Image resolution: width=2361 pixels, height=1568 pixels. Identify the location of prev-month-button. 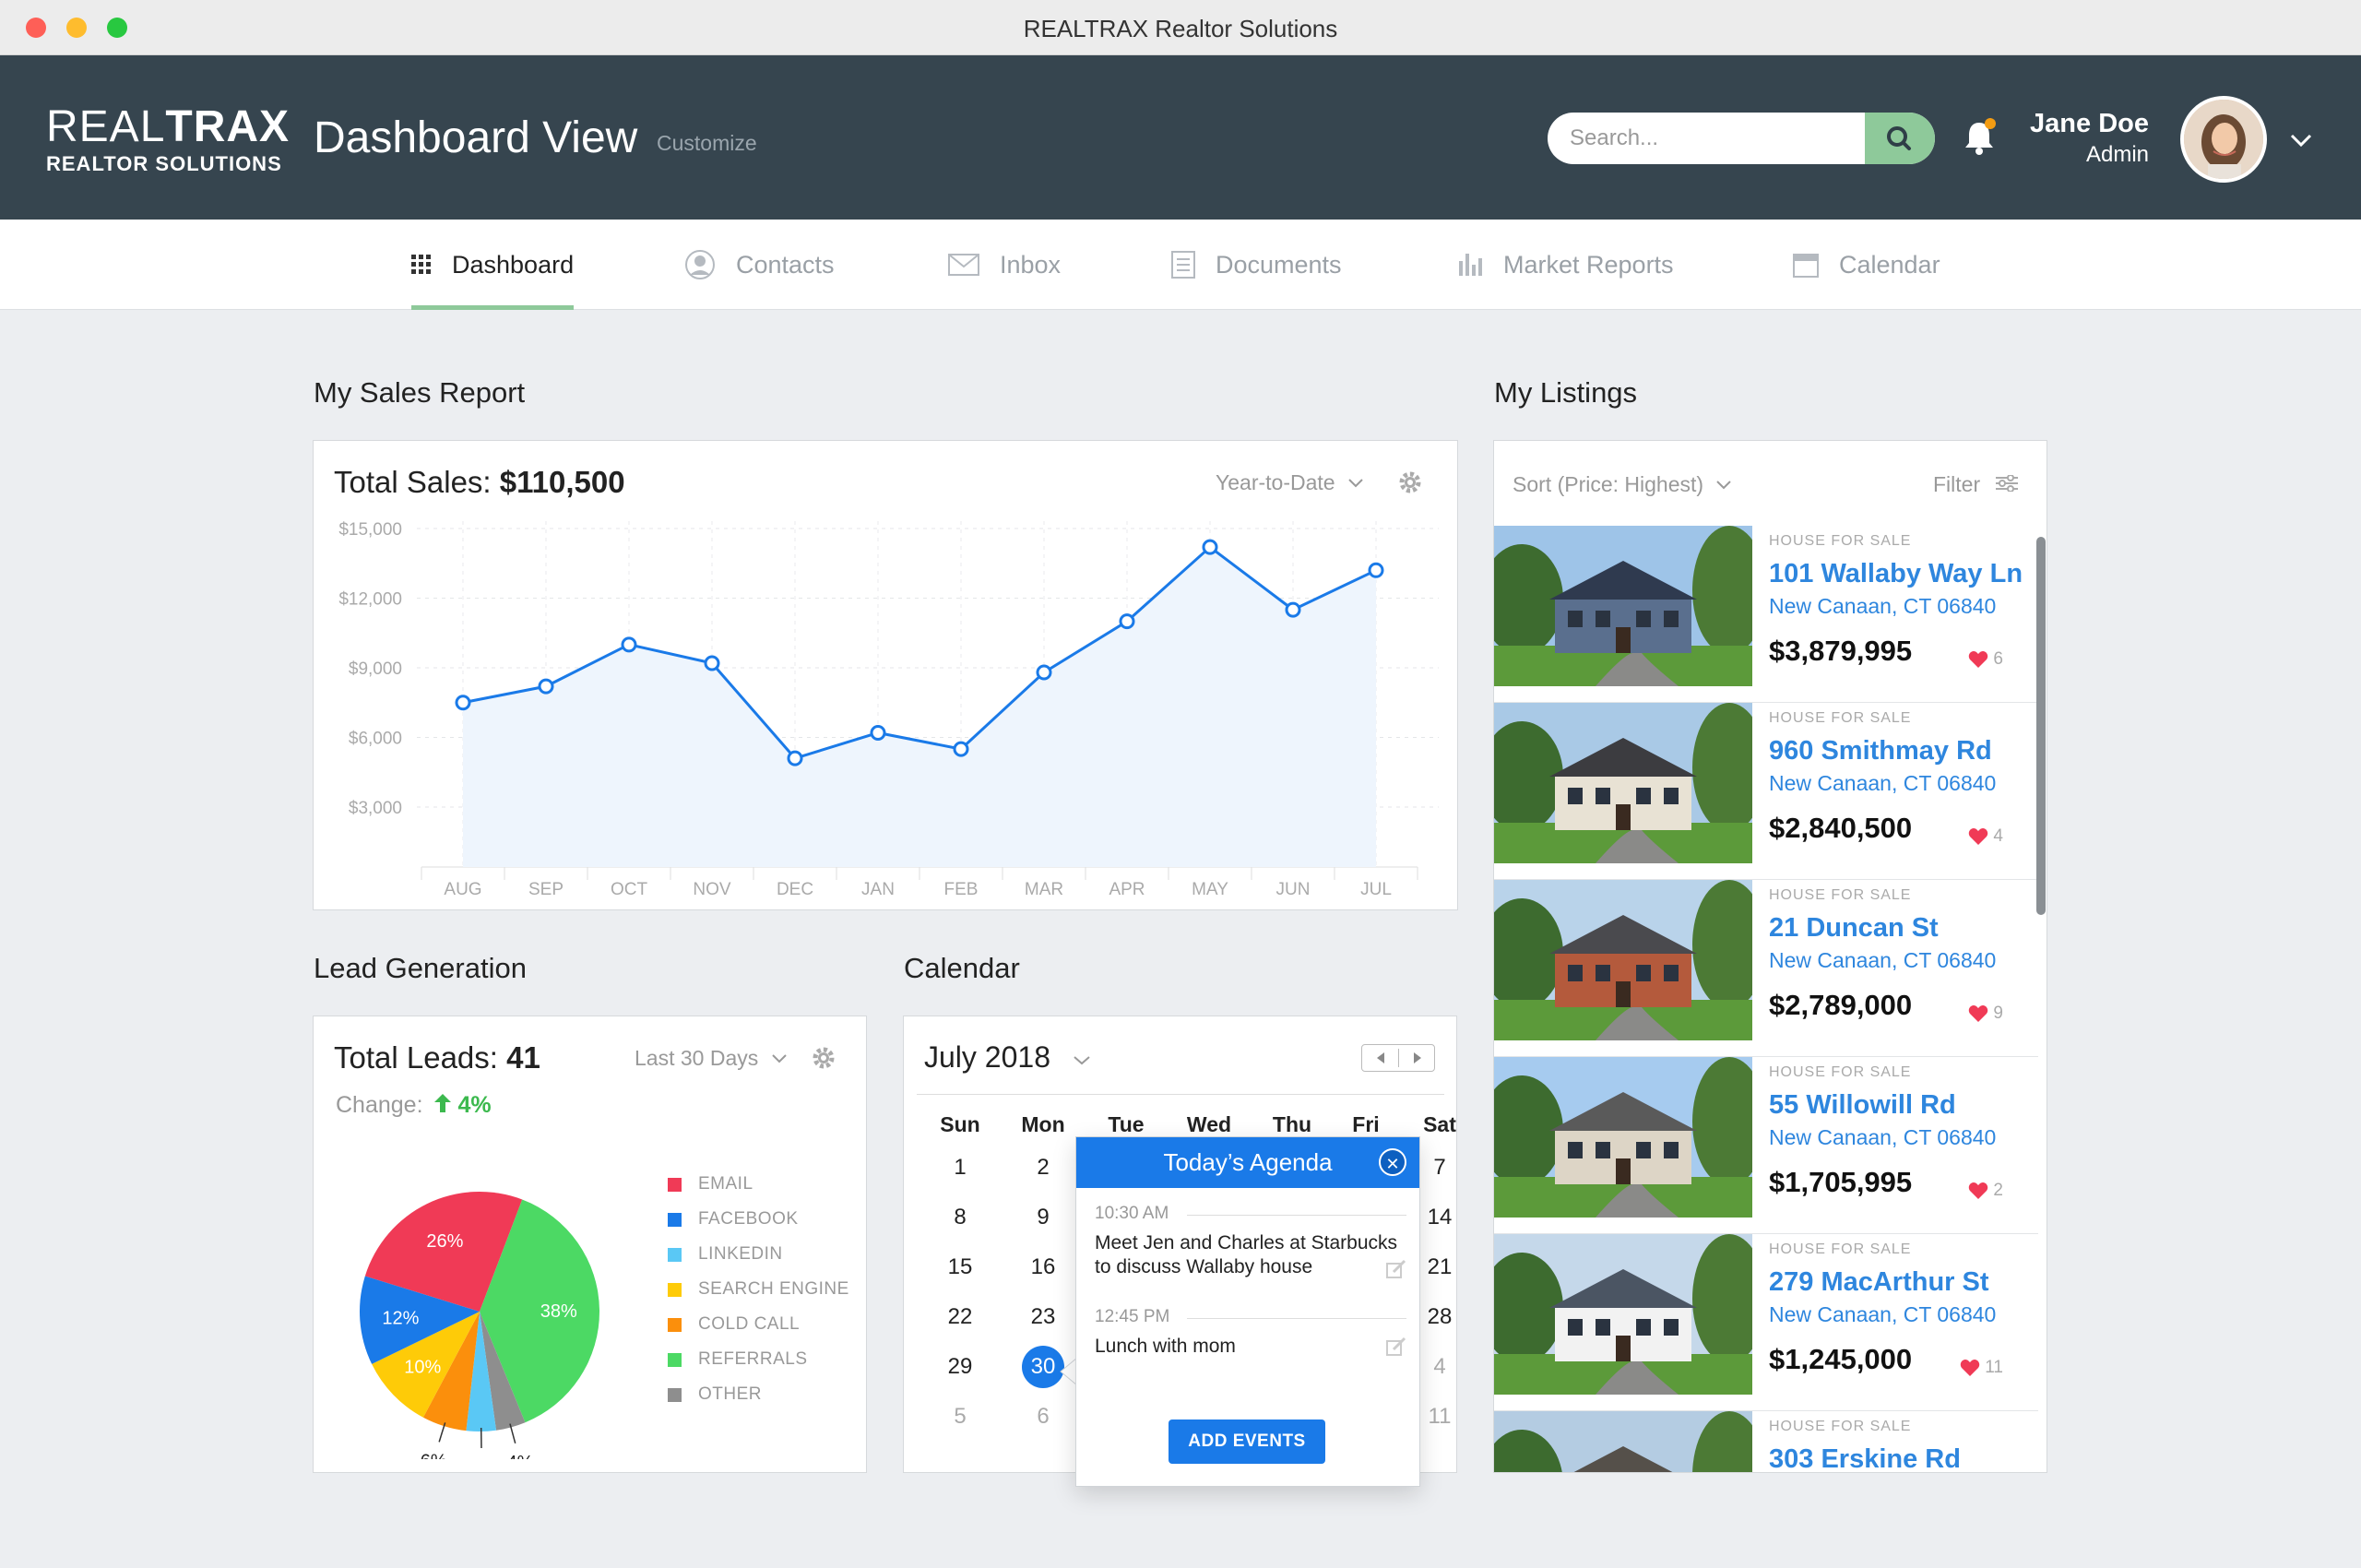
(1380, 1058).